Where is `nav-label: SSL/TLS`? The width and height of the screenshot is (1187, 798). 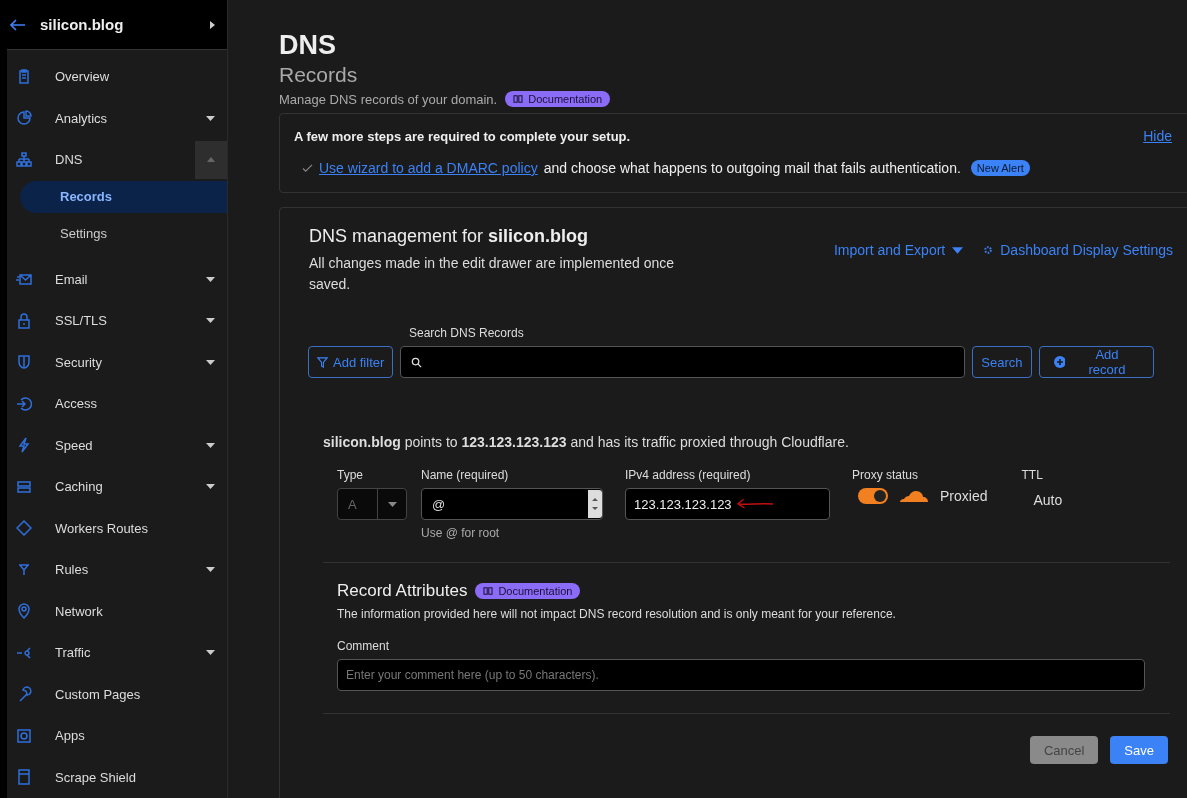 nav-label: SSL/TLS is located at coordinates (82, 321).